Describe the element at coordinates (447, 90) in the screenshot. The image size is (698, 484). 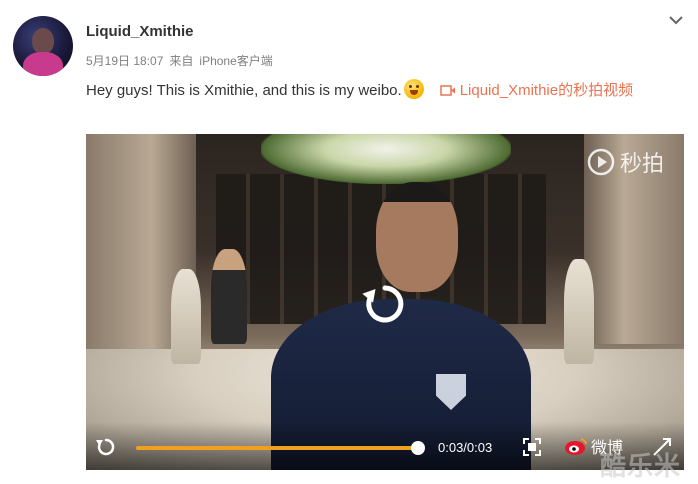
I see `video-icon` at that location.